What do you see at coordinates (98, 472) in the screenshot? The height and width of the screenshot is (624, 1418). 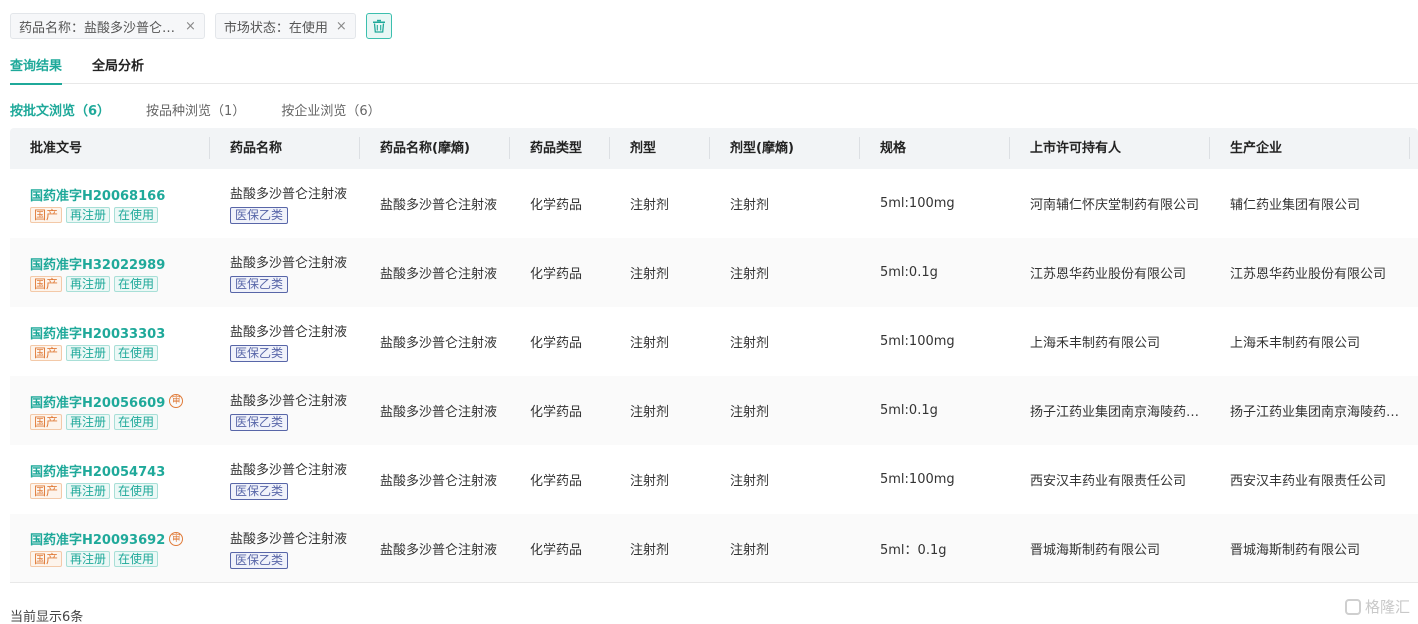 I see `approval-number: 国药准字H20054743` at bounding box center [98, 472].